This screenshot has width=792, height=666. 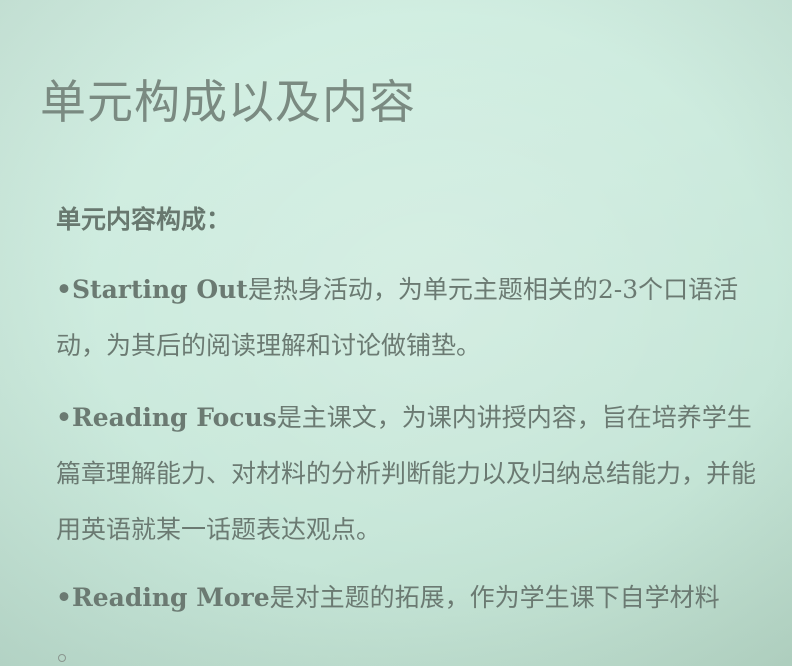 I want to click on bullet-lead: •Starting Out, so click(x=152, y=289).